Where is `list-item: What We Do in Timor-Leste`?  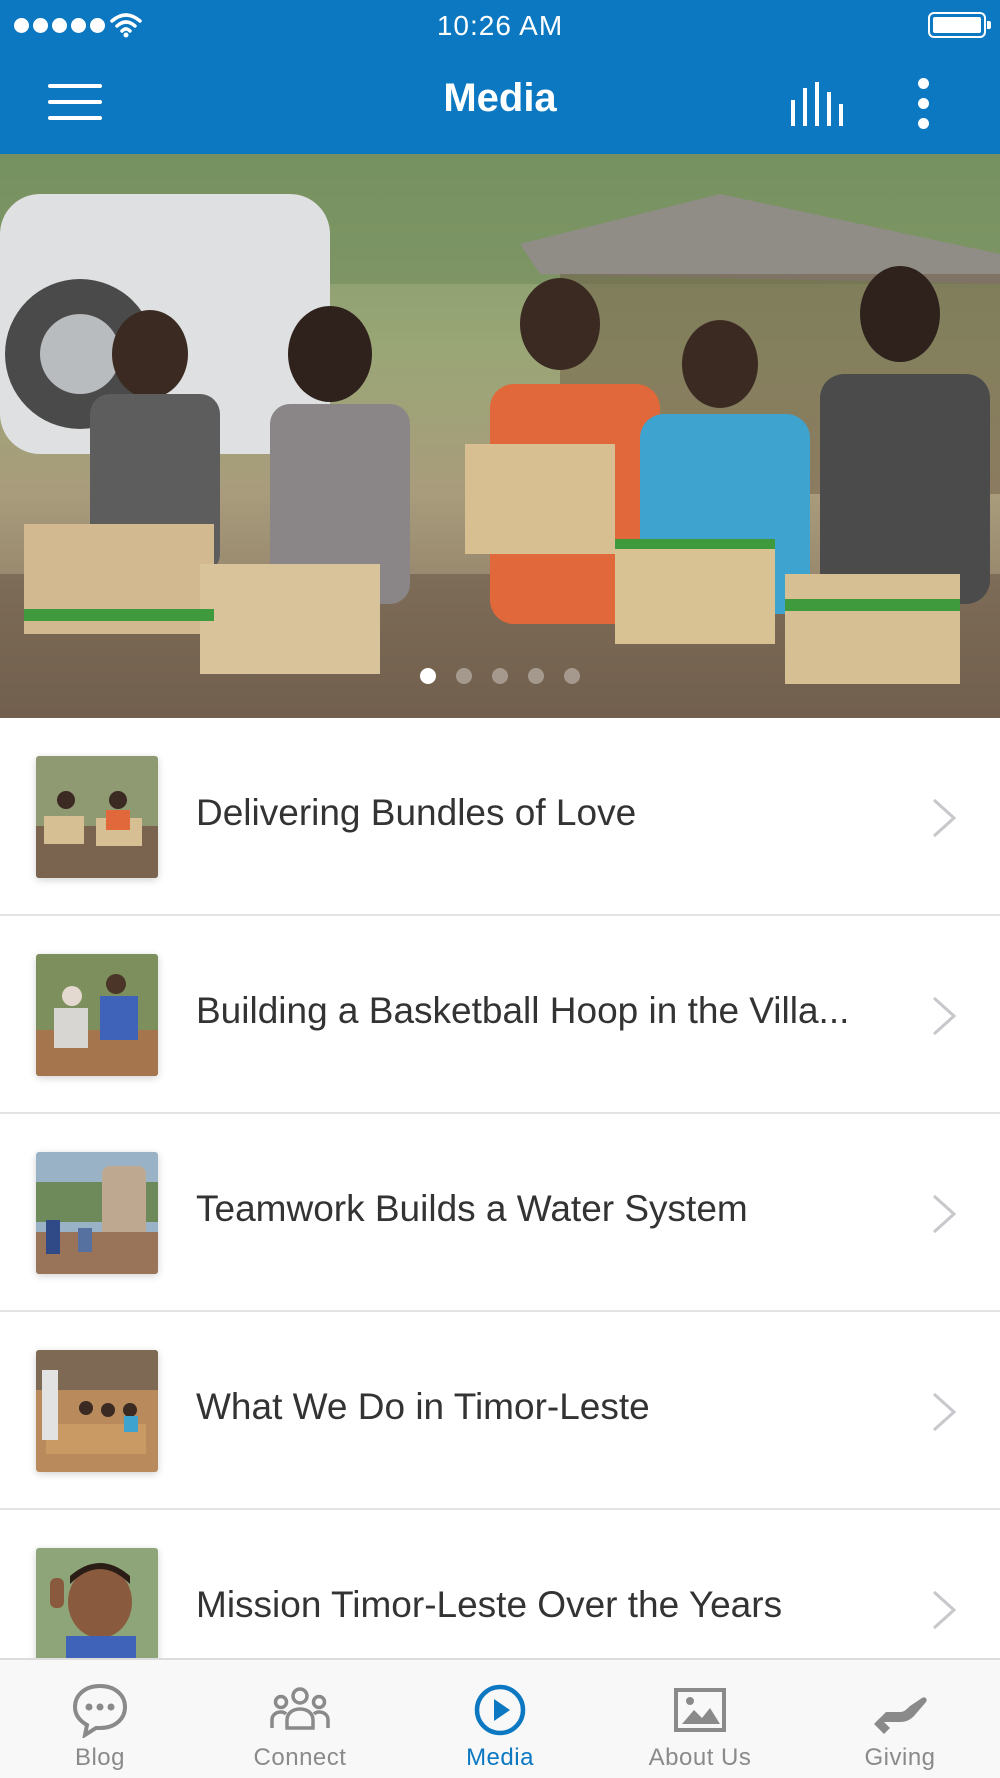
list-item: What We Do in Timor-Leste is located at coordinates (500, 1411).